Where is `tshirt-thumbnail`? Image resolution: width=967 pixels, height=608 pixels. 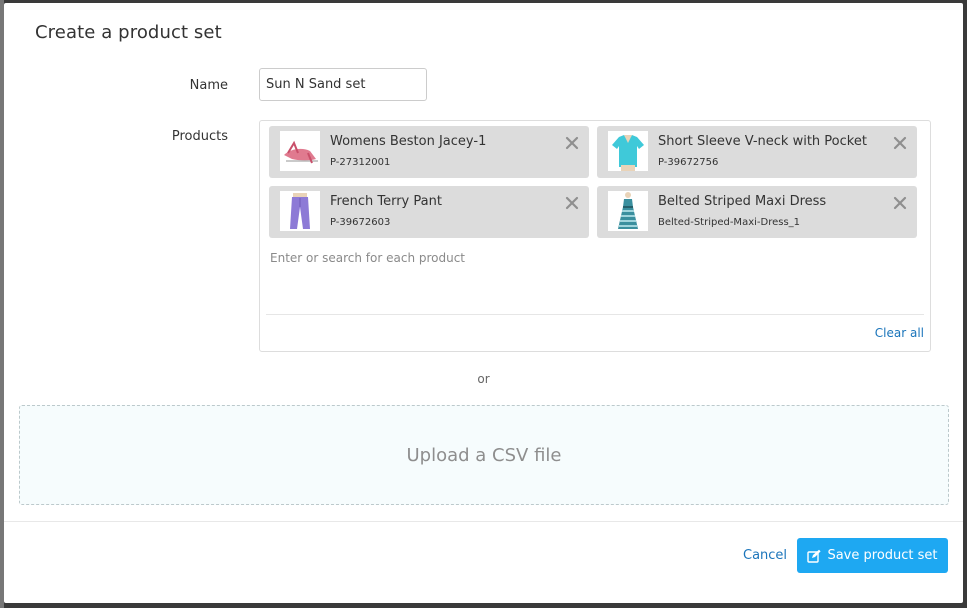 tshirt-thumbnail is located at coordinates (628, 151).